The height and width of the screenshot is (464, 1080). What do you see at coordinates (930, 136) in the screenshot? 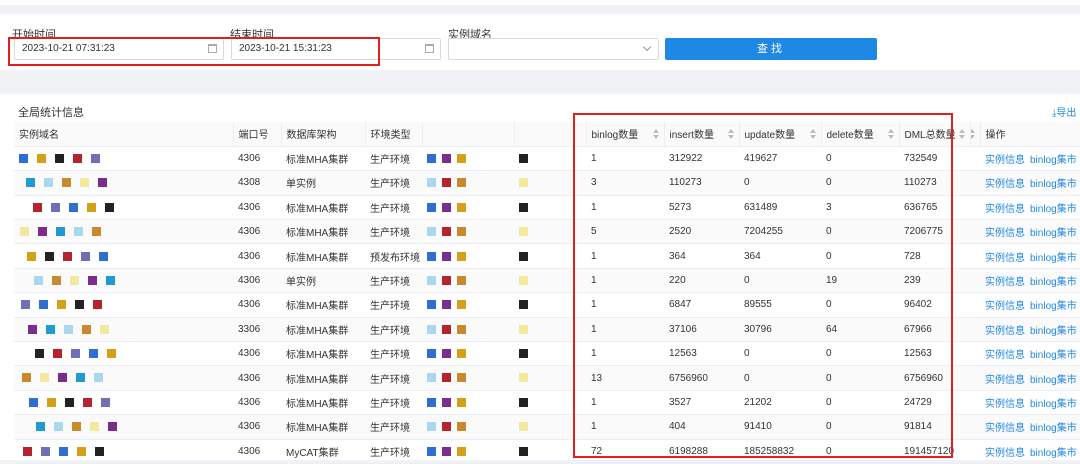
I see `column-header-label: DML总数量` at bounding box center [930, 136].